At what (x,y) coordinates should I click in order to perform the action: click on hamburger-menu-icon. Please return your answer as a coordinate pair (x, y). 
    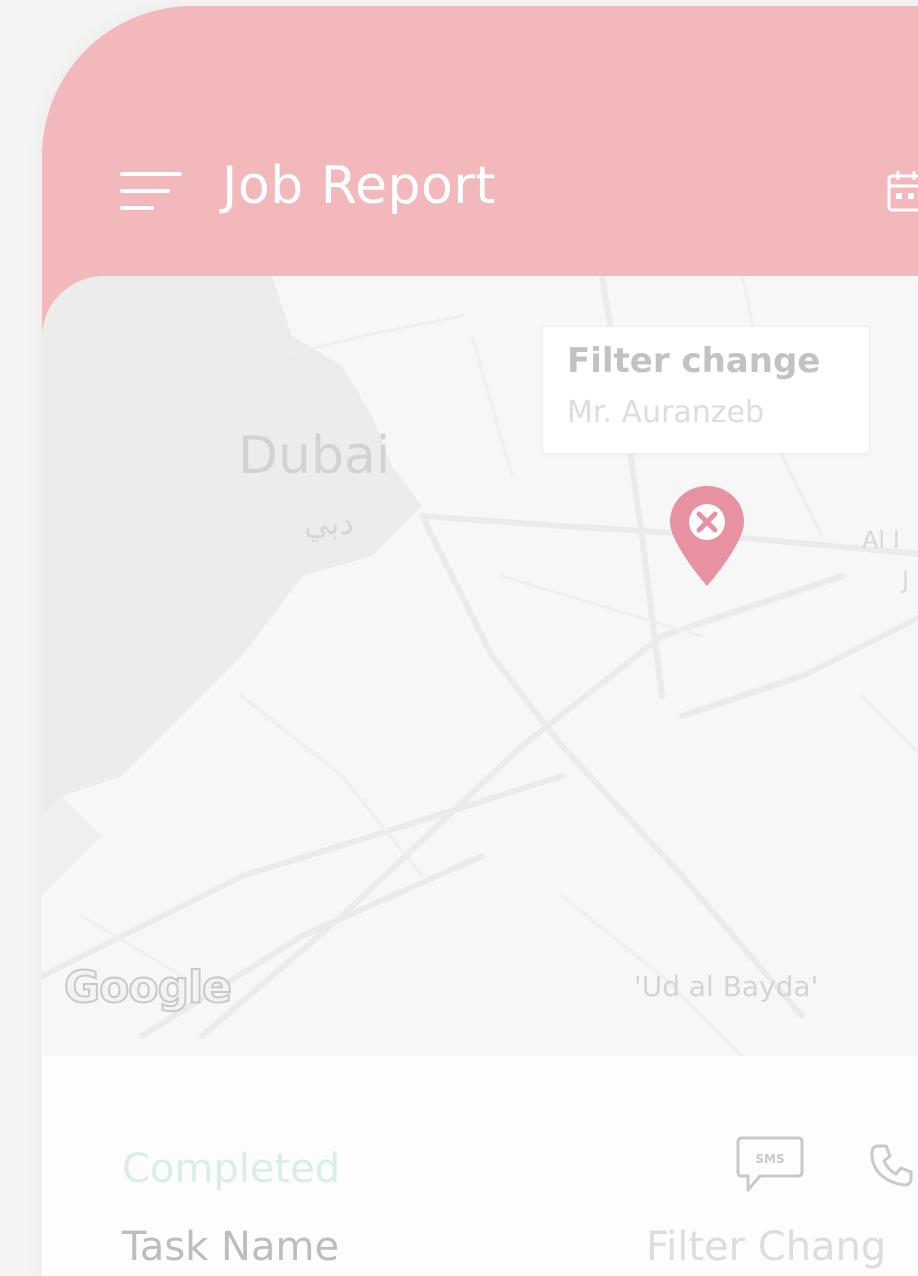
    Looking at the image, I should click on (151, 192).